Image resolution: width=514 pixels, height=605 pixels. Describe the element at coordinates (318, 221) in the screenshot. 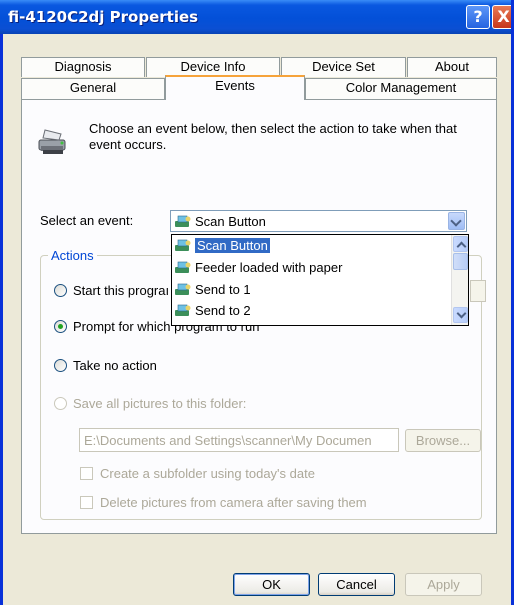

I see `event-select: Scan Button` at that location.